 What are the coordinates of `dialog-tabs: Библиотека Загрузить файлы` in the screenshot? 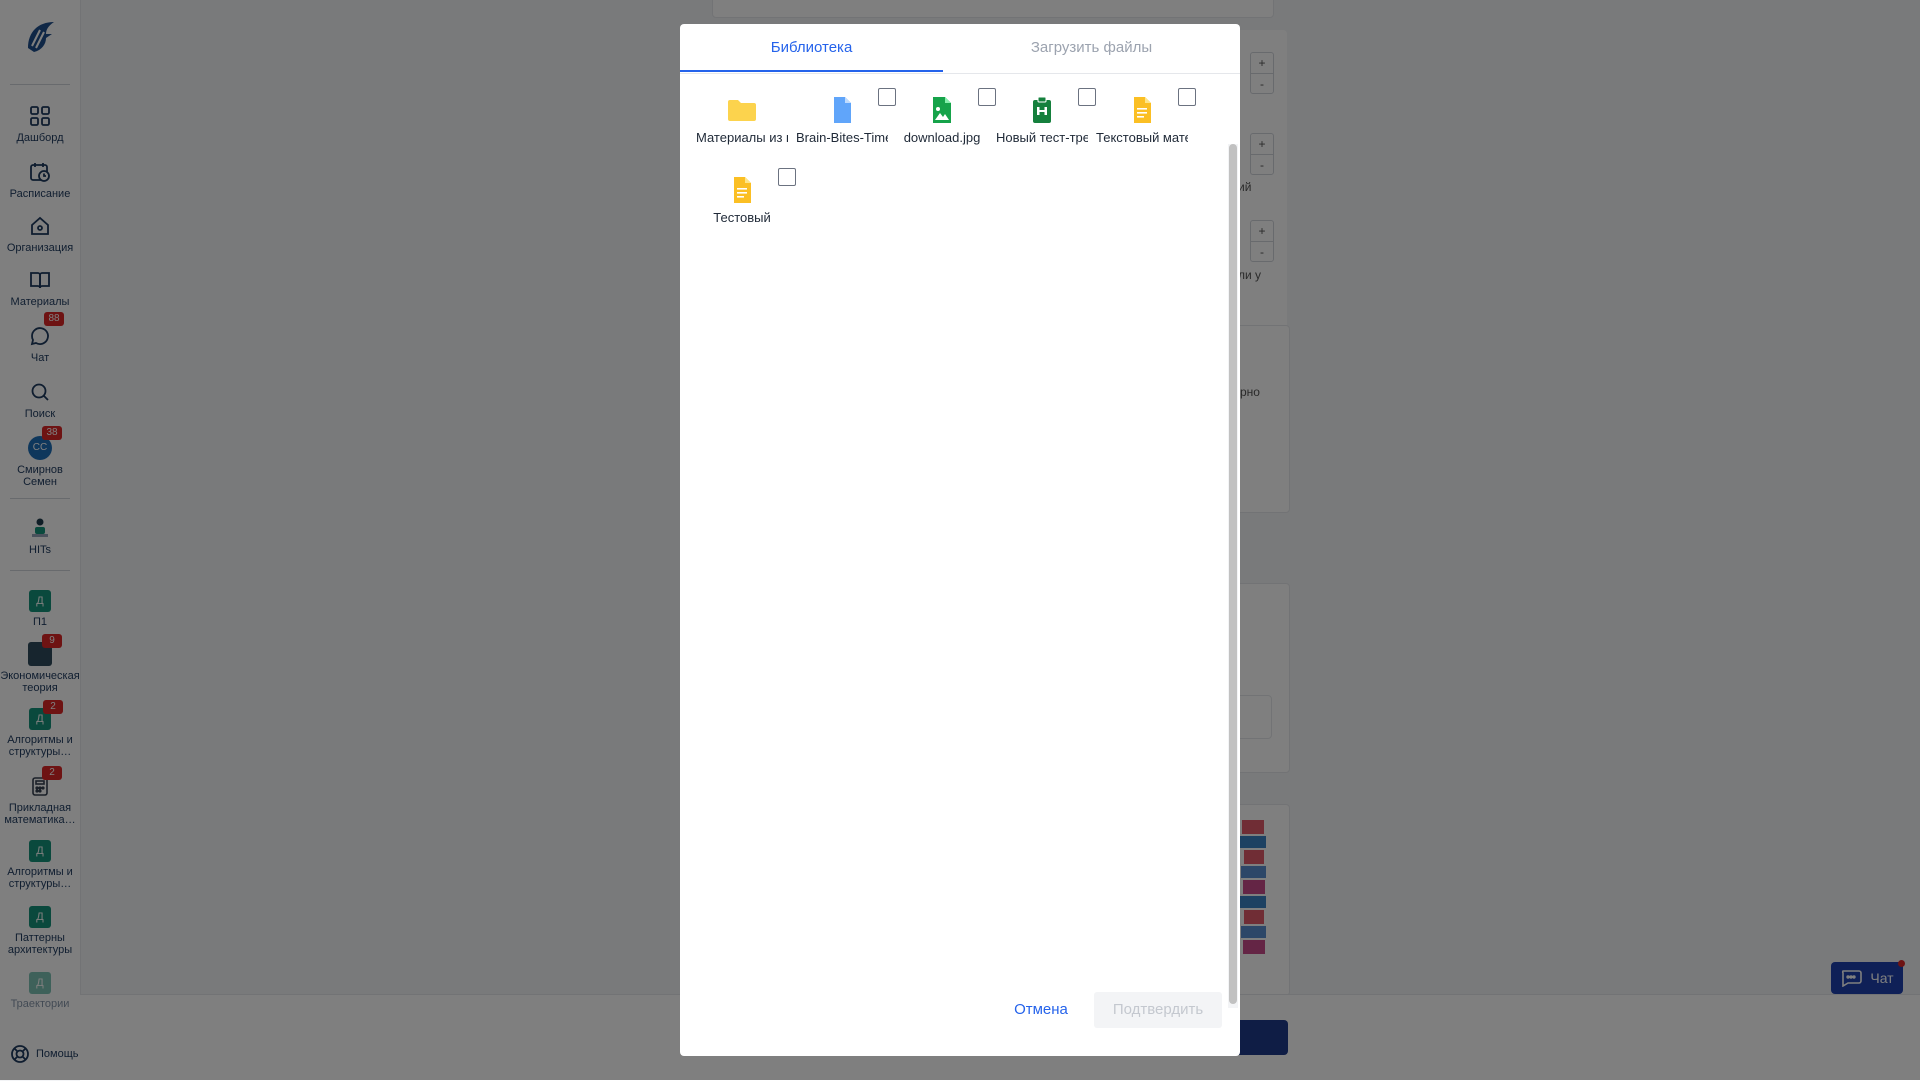 It's located at (960, 49).